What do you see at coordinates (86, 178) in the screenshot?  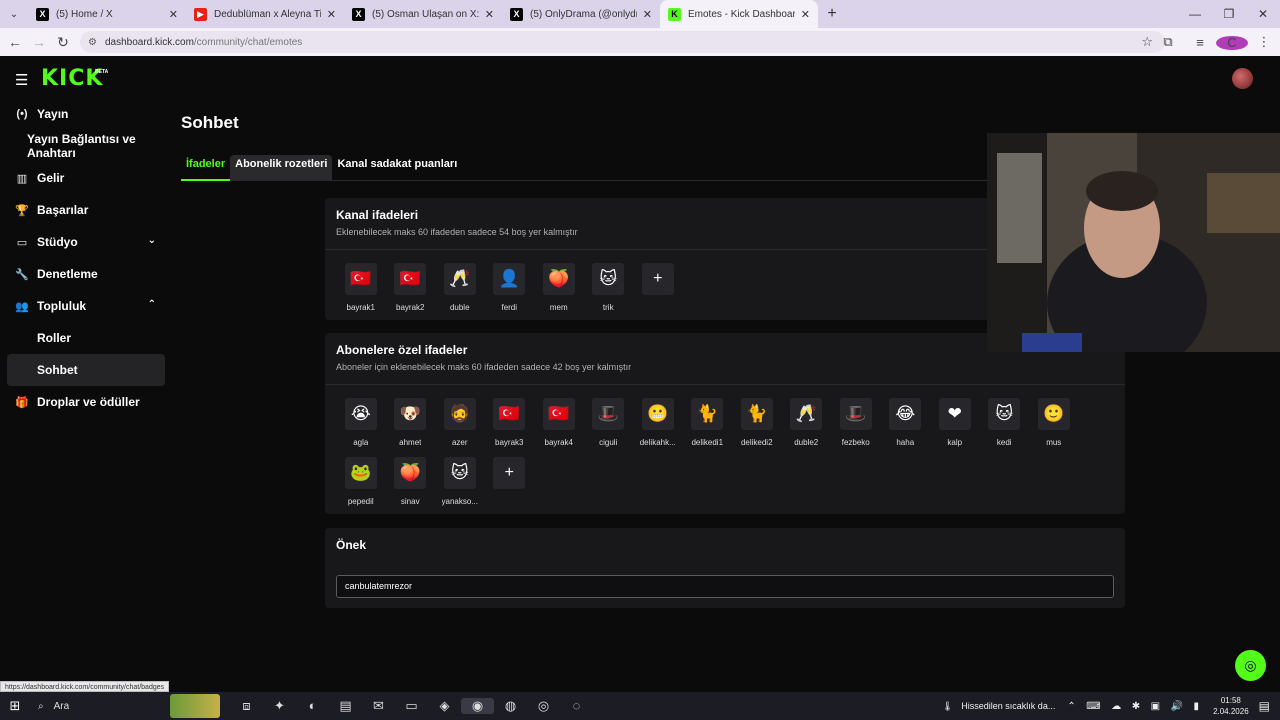 I see `sidebar-item: ▥ Gelir` at bounding box center [86, 178].